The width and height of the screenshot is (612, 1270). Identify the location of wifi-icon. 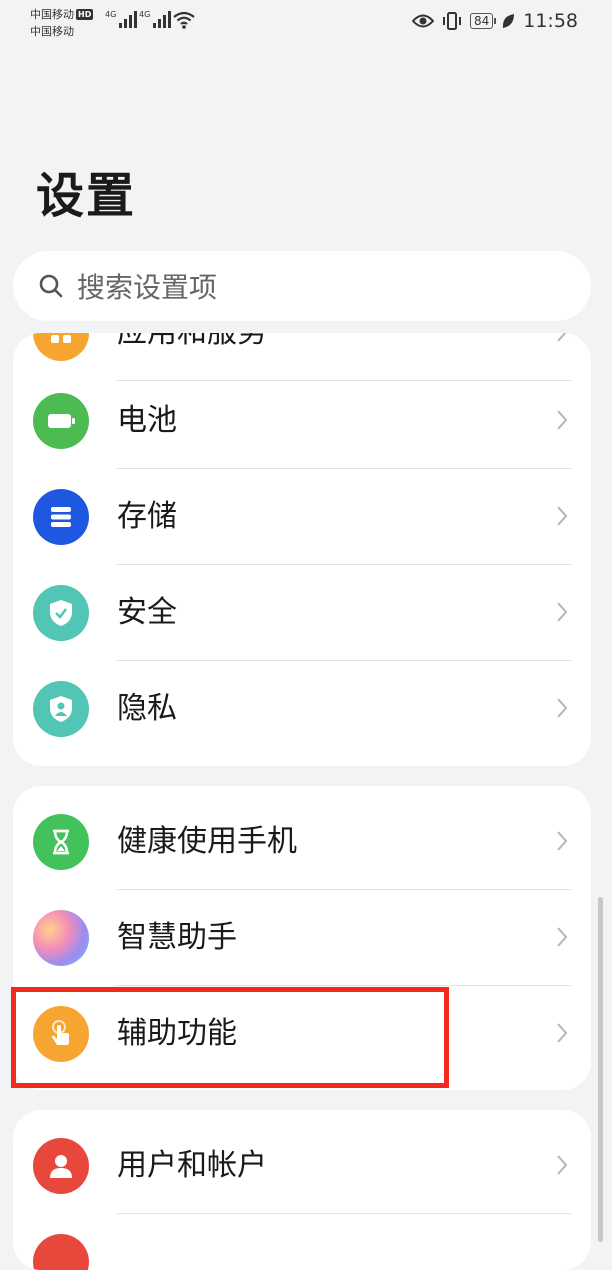
(184, 20).